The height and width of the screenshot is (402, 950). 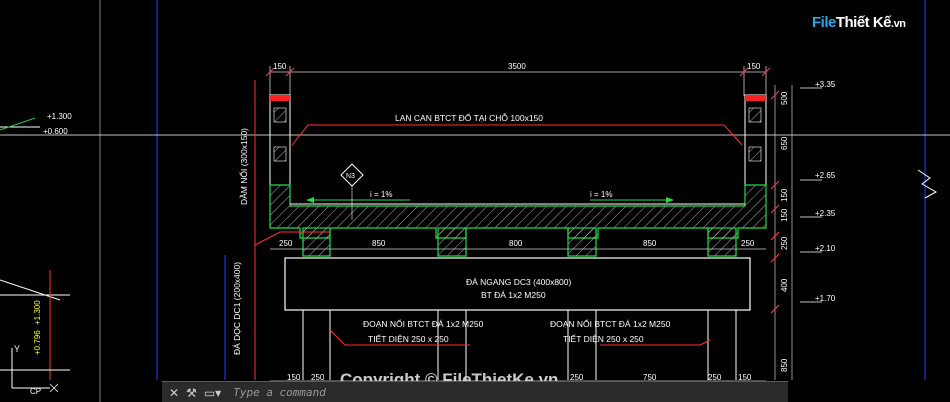 I want to click on cross-beam-material: BT ĐÁ 1x2 M250, so click(x=513, y=295).